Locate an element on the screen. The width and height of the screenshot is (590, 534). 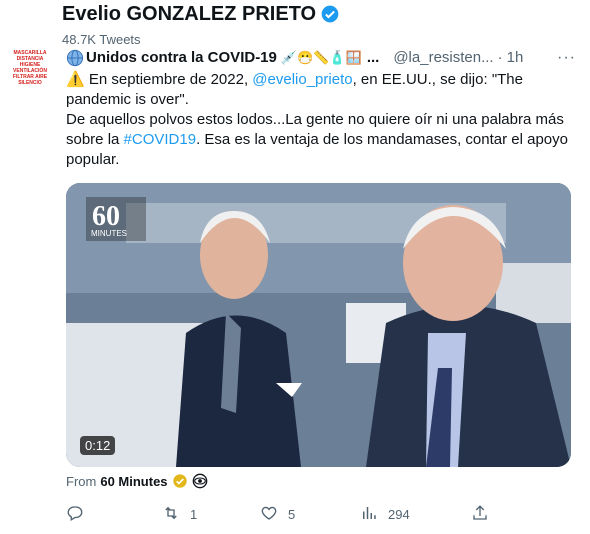
tweet-time: 1h is located at coordinates (515, 58).